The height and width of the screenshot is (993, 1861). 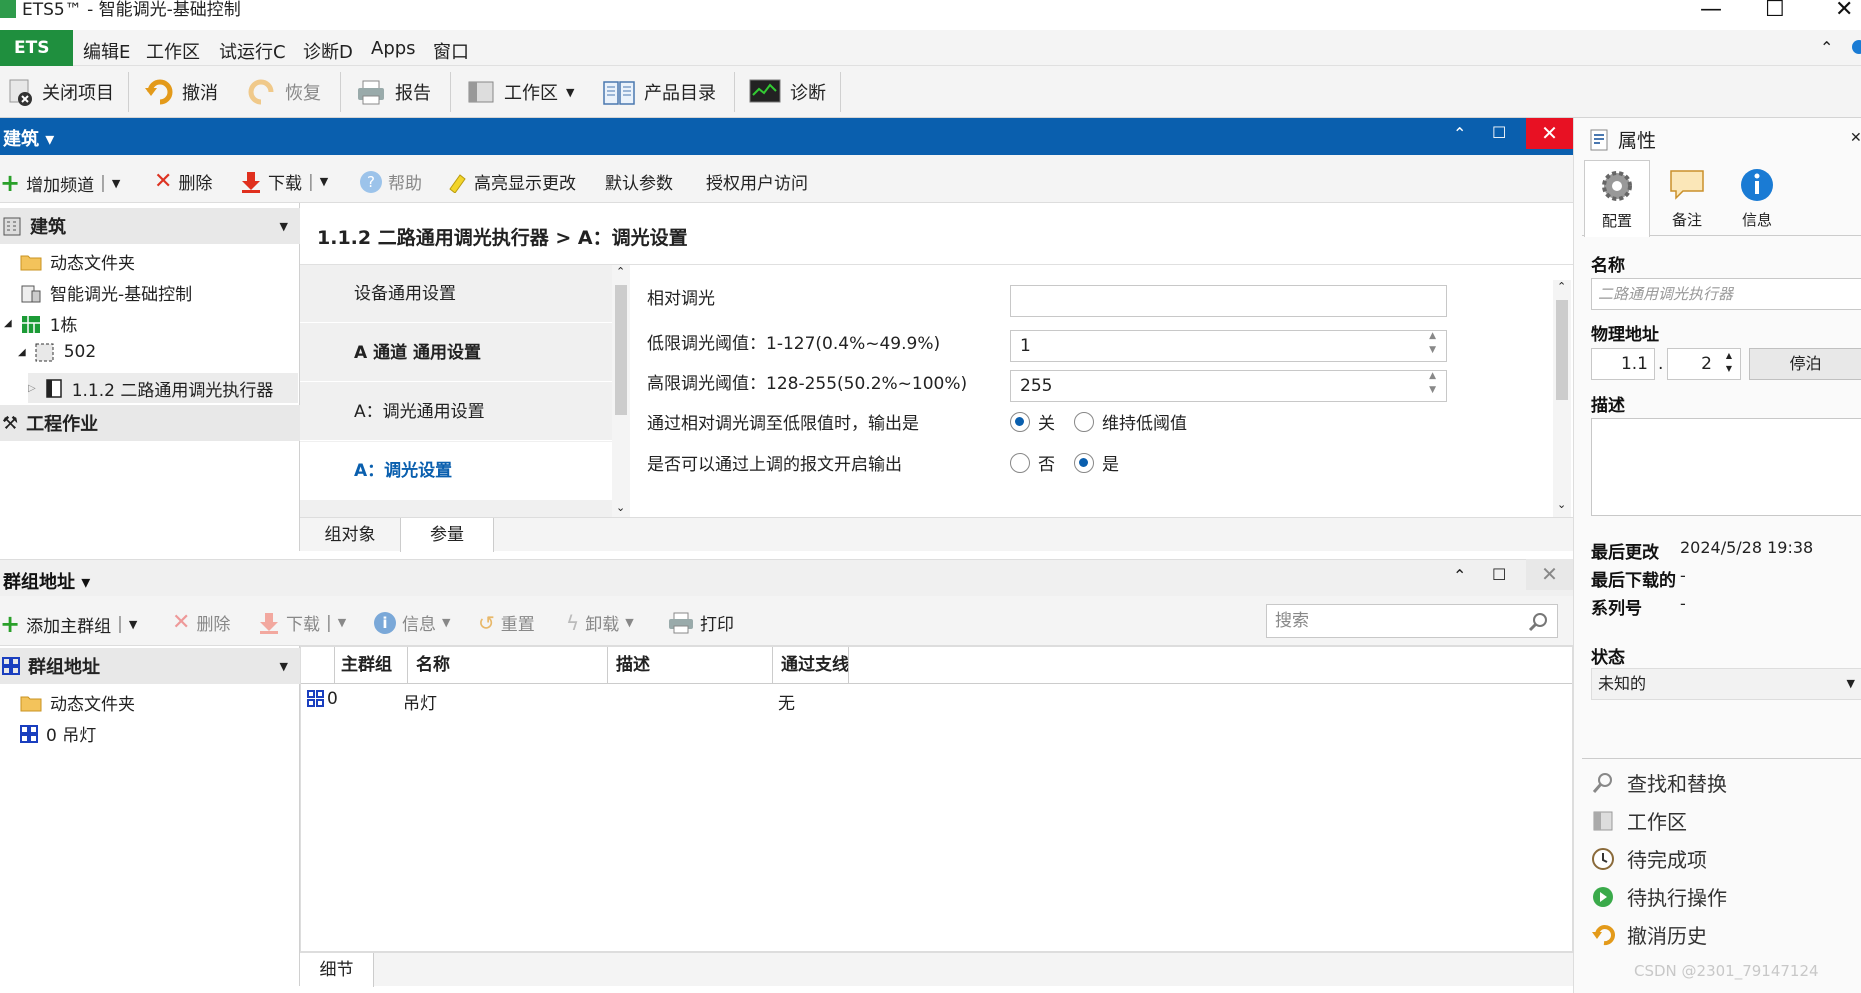 What do you see at coordinates (1704, 364) in the screenshot?
I see `phys-device-stepper: 2 ▲ ▼` at bounding box center [1704, 364].